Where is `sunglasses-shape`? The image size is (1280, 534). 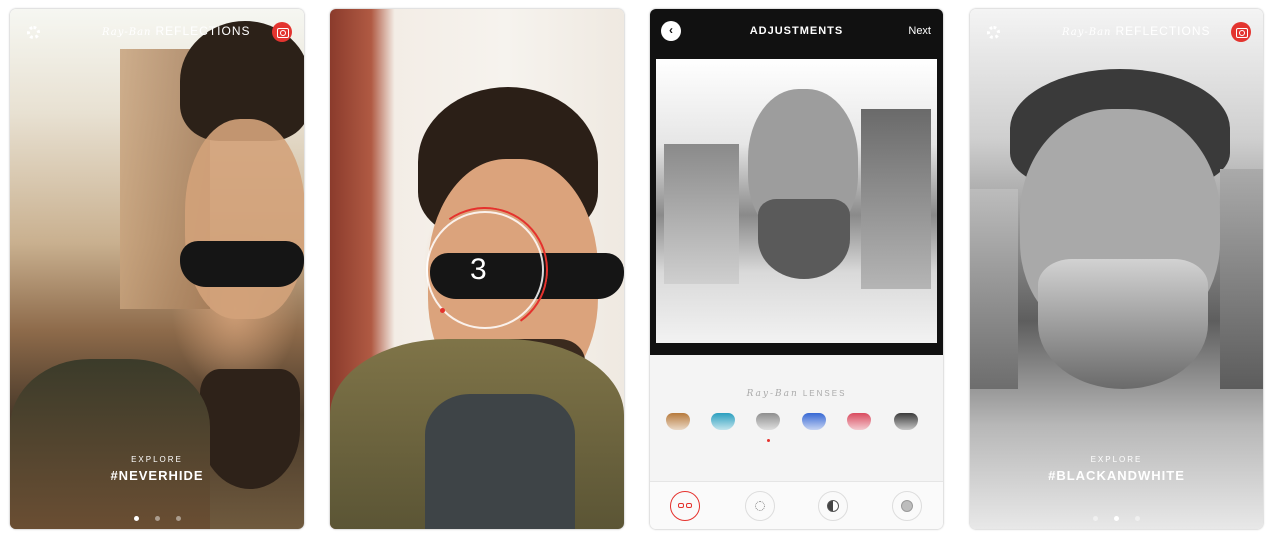
sunglasses-shape is located at coordinates (242, 264).